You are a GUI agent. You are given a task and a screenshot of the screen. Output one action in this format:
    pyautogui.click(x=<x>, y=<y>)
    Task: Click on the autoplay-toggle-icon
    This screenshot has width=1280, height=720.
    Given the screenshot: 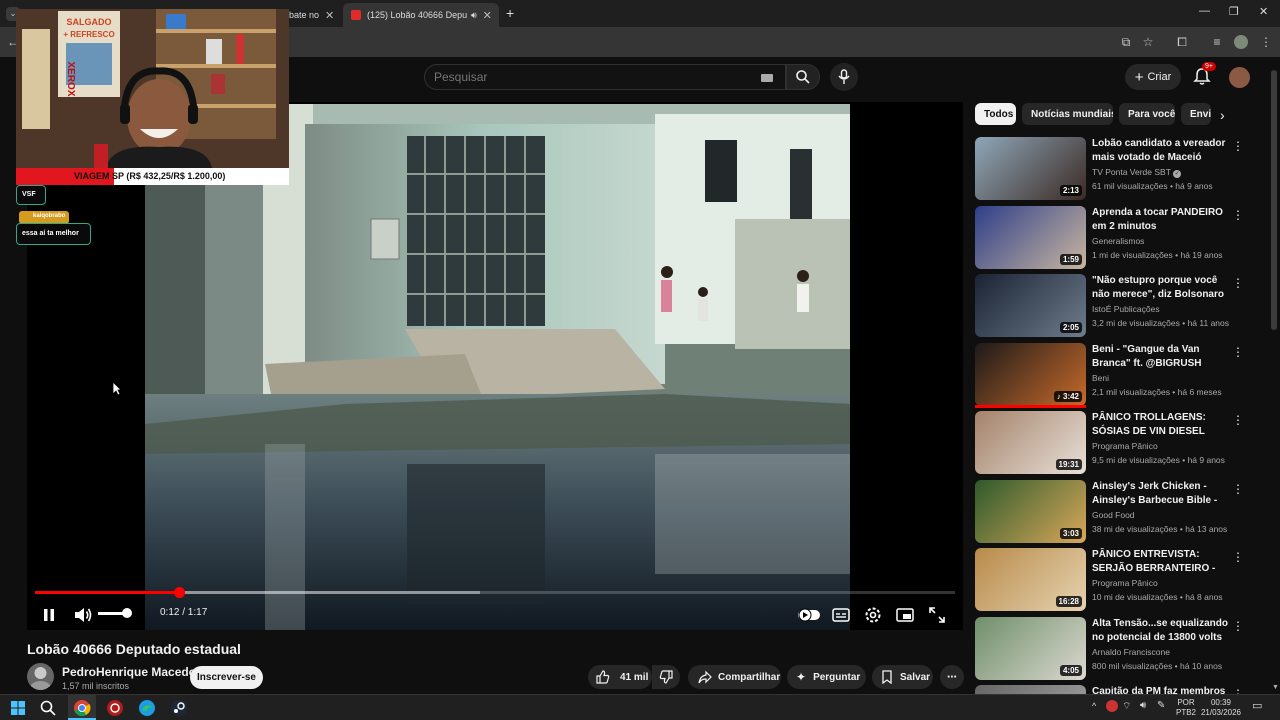 What is the action you would take?
    pyautogui.click(x=809, y=615)
    